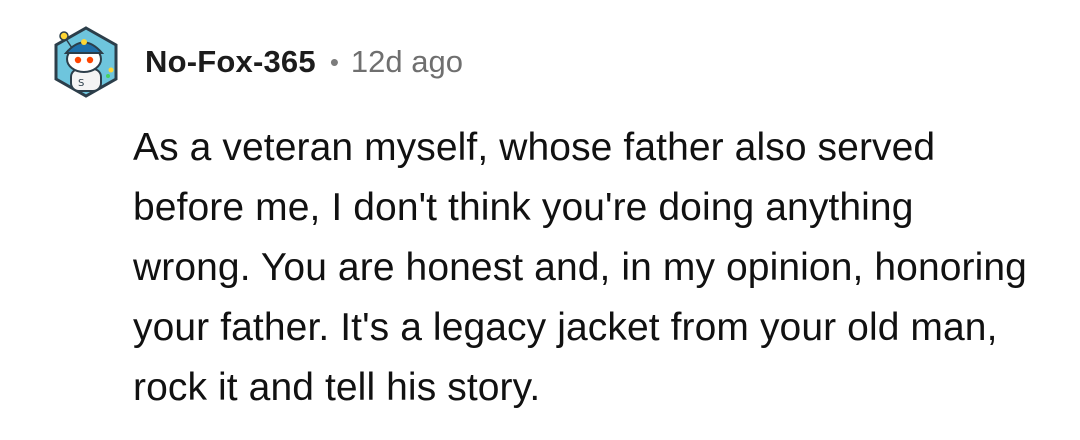 Image resolution: width=1080 pixels, height=440 pixels. I want to click on reddit-snoo-avatar-icon: S, so click(86, 62).